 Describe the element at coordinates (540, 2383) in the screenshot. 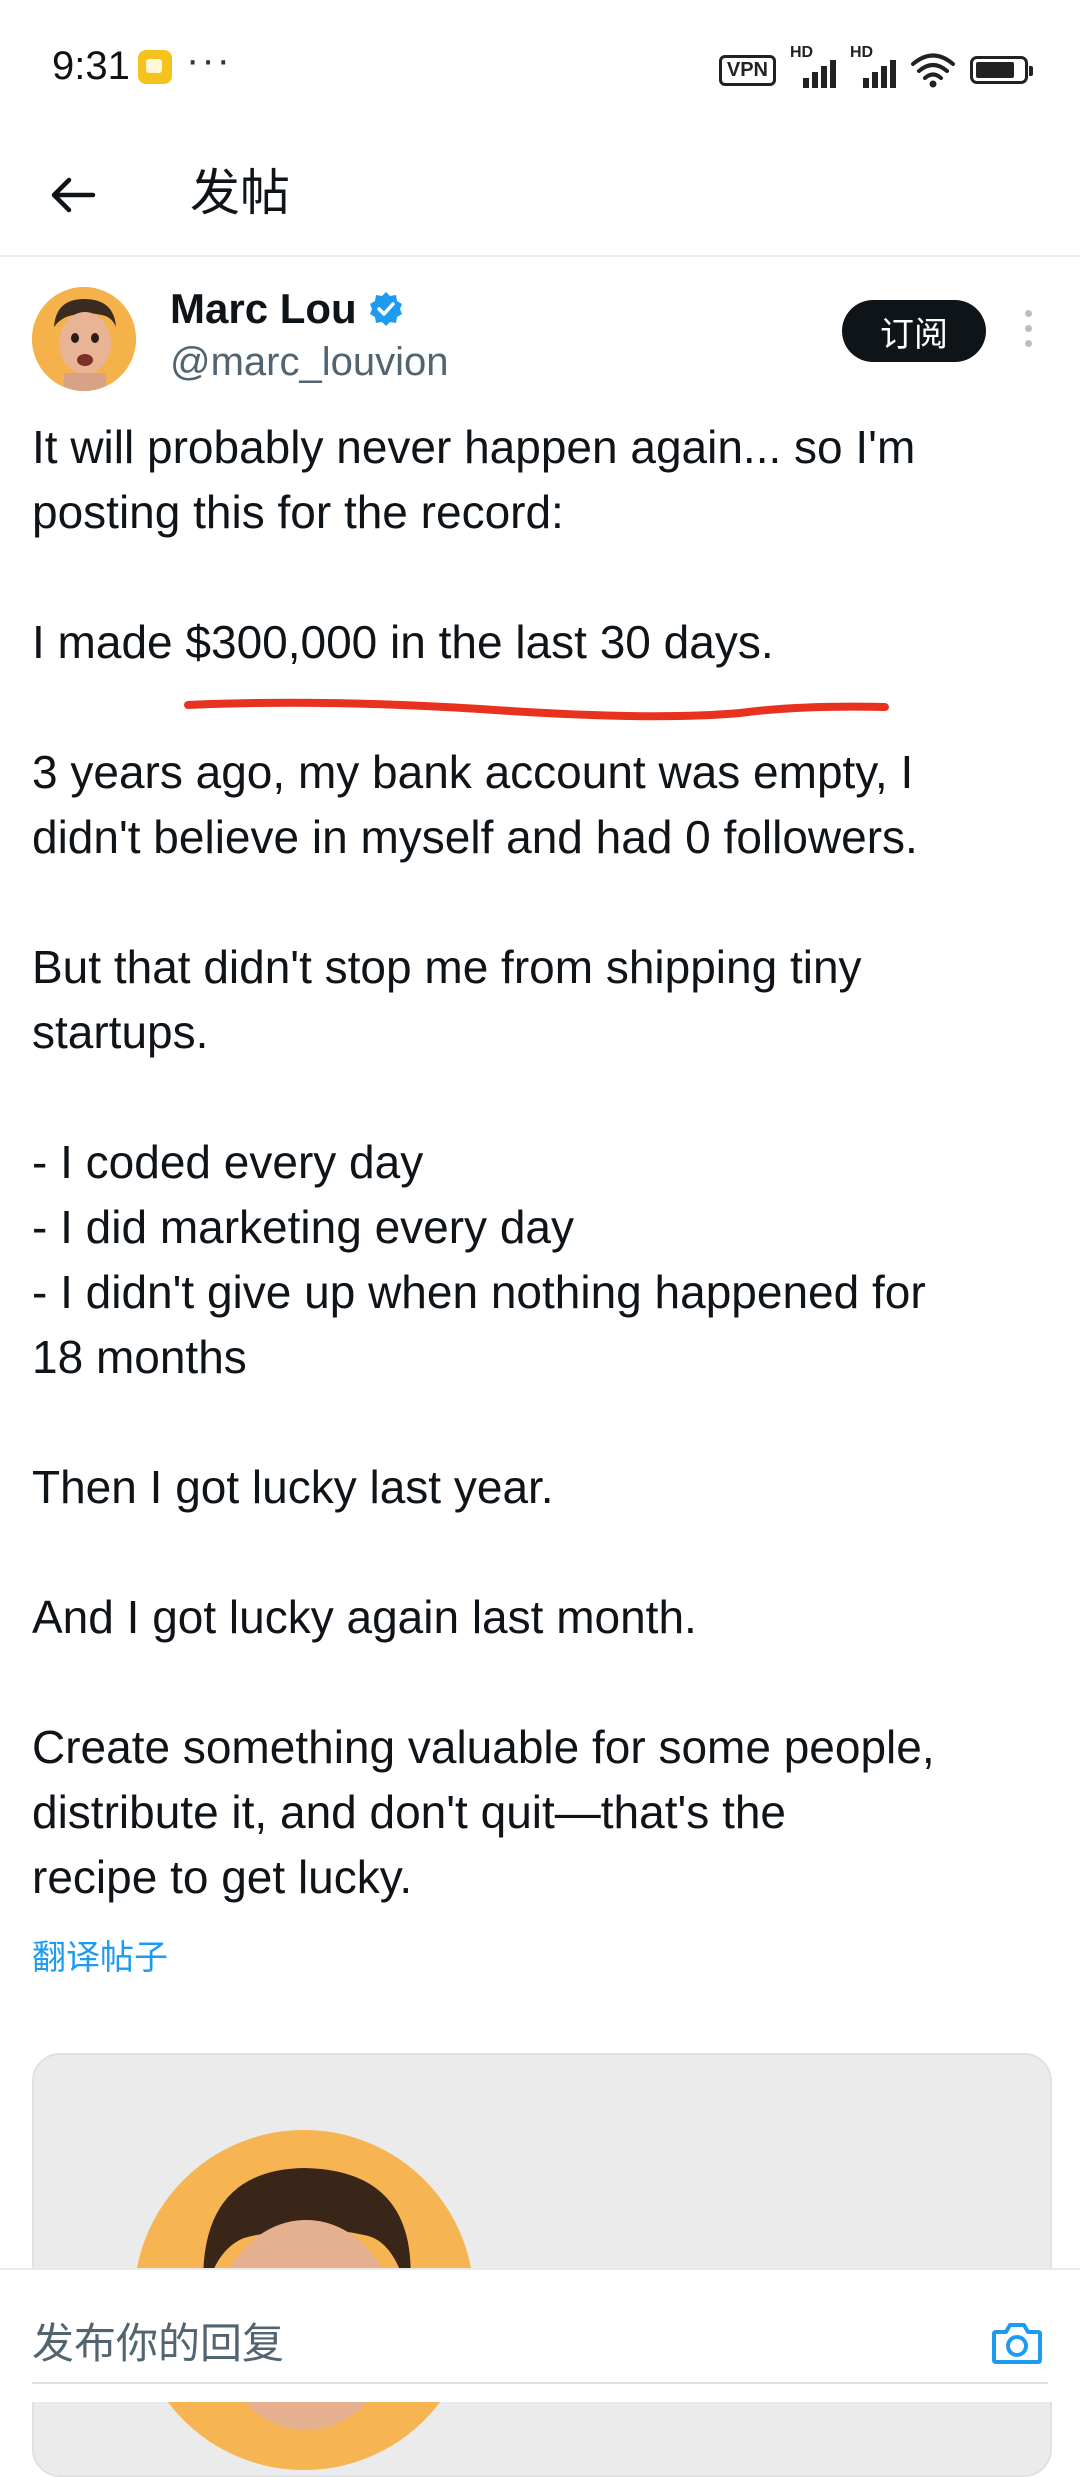

I see `input-underline` at that location.